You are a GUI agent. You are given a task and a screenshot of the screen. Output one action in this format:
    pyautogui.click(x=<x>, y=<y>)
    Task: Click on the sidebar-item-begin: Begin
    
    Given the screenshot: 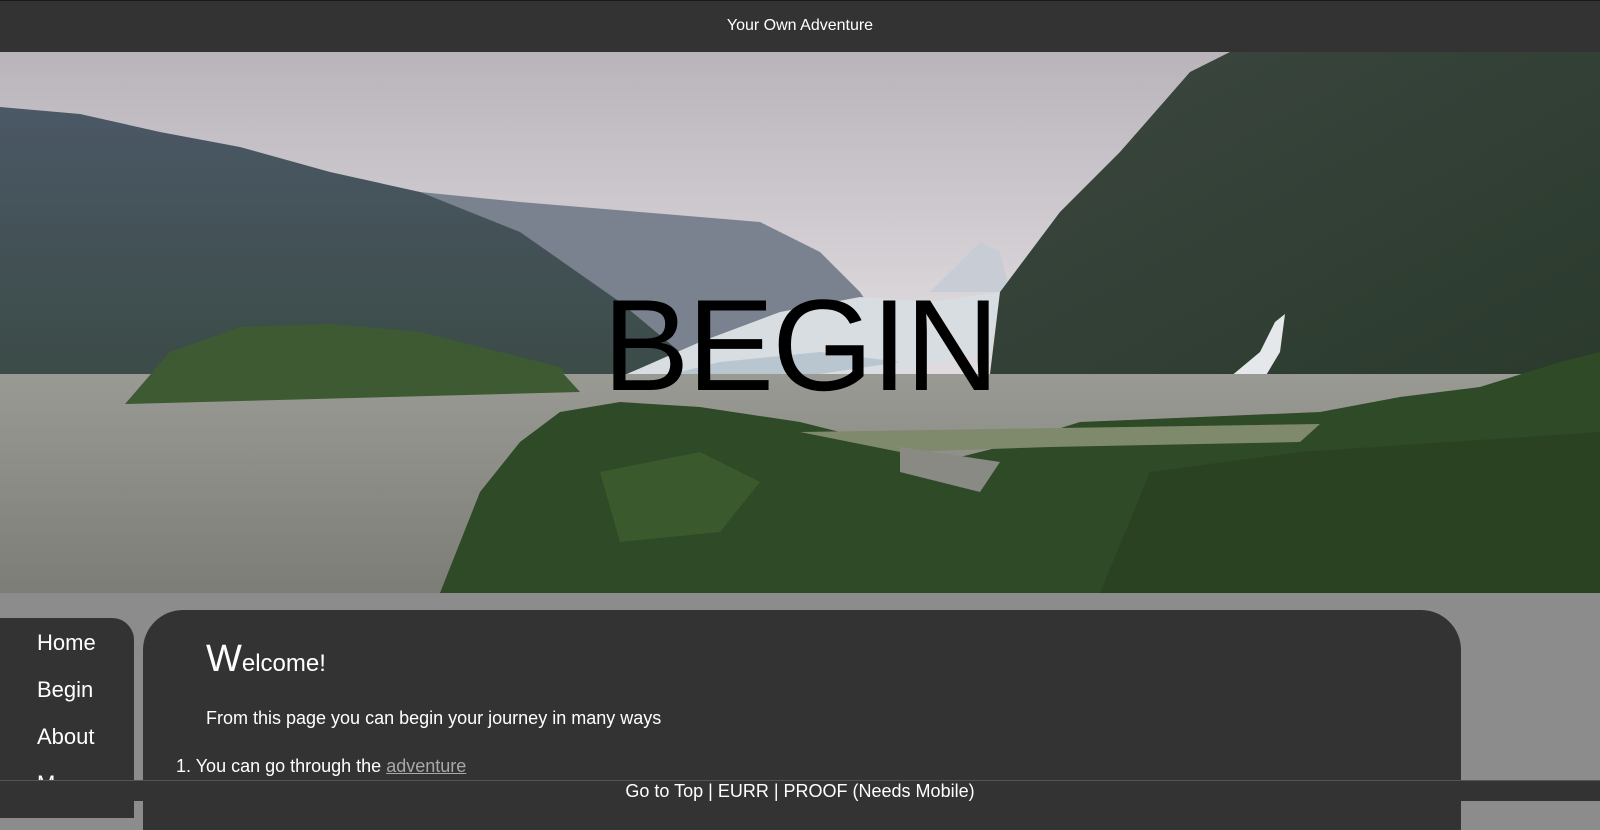 What is the action you would take?
    pyautogui.click(x=65, y=690)
    